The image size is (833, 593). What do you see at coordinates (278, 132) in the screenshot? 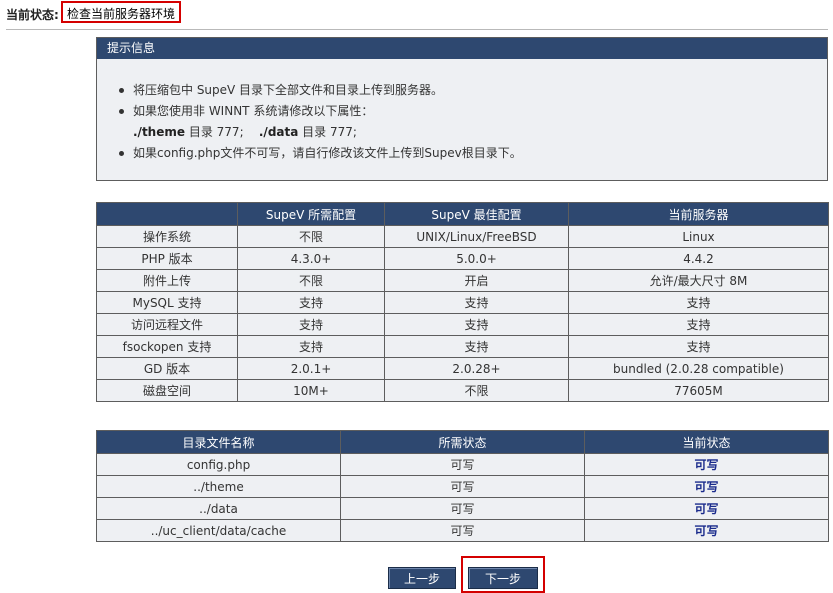
I see `perm-data-path: ./data` at bounding box center [278, 132].